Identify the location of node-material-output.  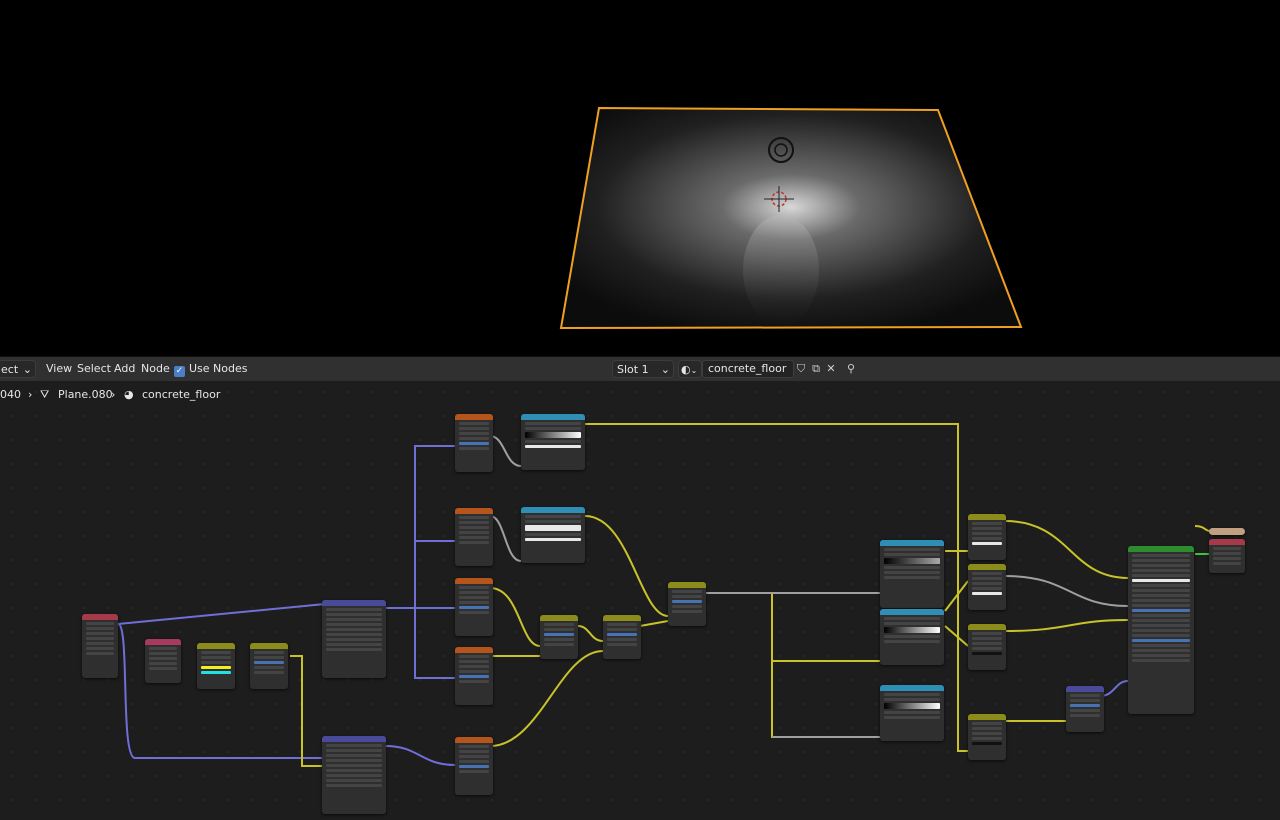
(1227, 556).